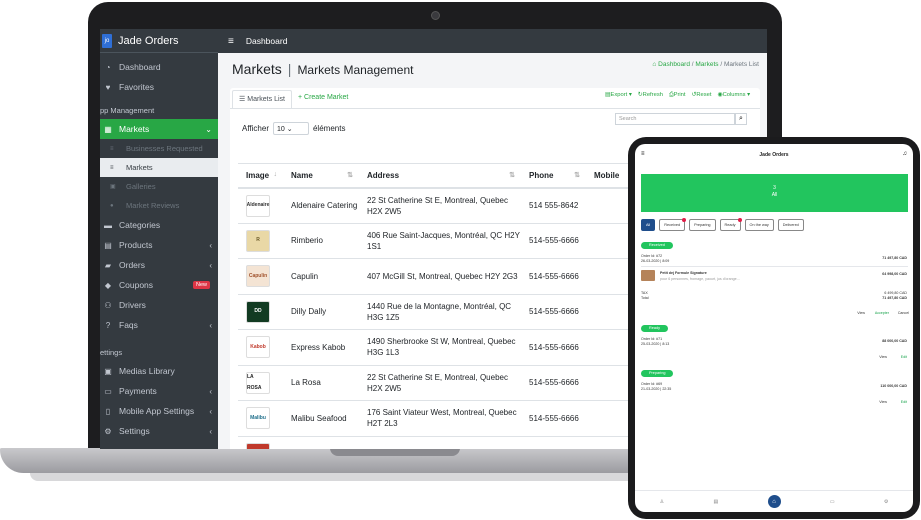 The width and height of the screenshot is (921, 520). What do you see at coordinates (790, 225) in the screenshot?
I see `filter-delivered: Delivered` at bounding box center [790, 225].